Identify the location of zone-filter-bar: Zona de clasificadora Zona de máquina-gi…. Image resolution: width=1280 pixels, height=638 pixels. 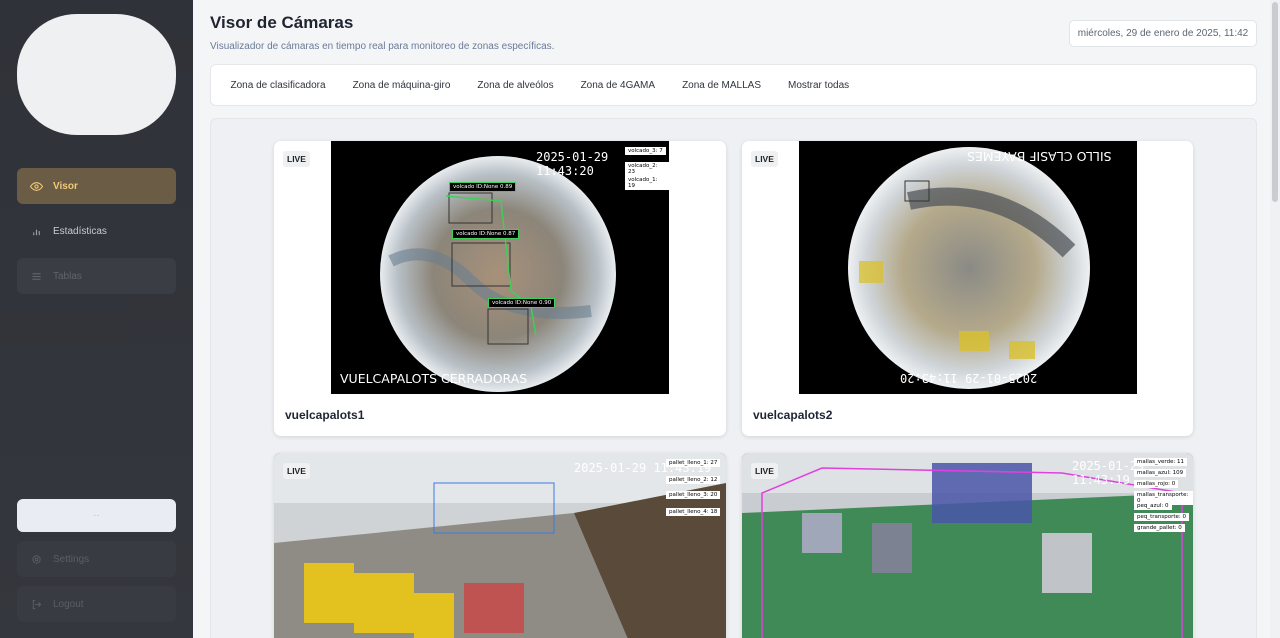
(733, 85).